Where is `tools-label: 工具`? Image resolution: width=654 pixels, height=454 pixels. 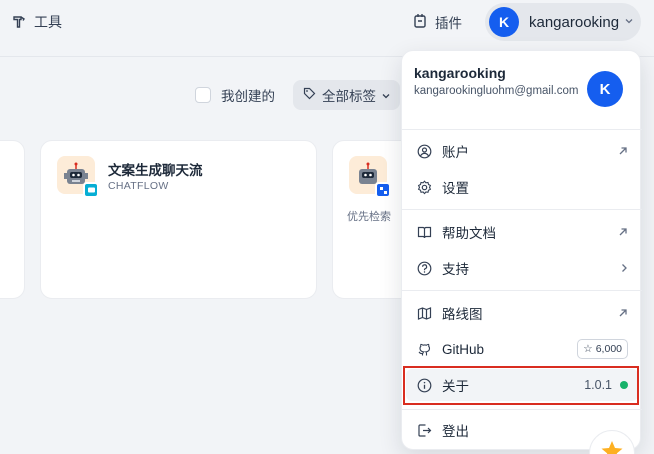 tools-label: 工具 is located at coordinates (48, 22).